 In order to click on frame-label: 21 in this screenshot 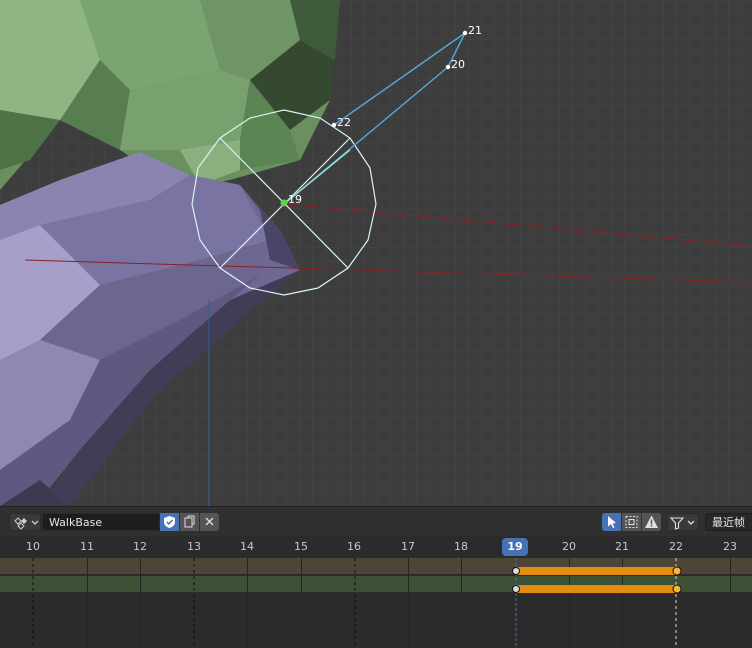, I will do `click(622, 546)`.